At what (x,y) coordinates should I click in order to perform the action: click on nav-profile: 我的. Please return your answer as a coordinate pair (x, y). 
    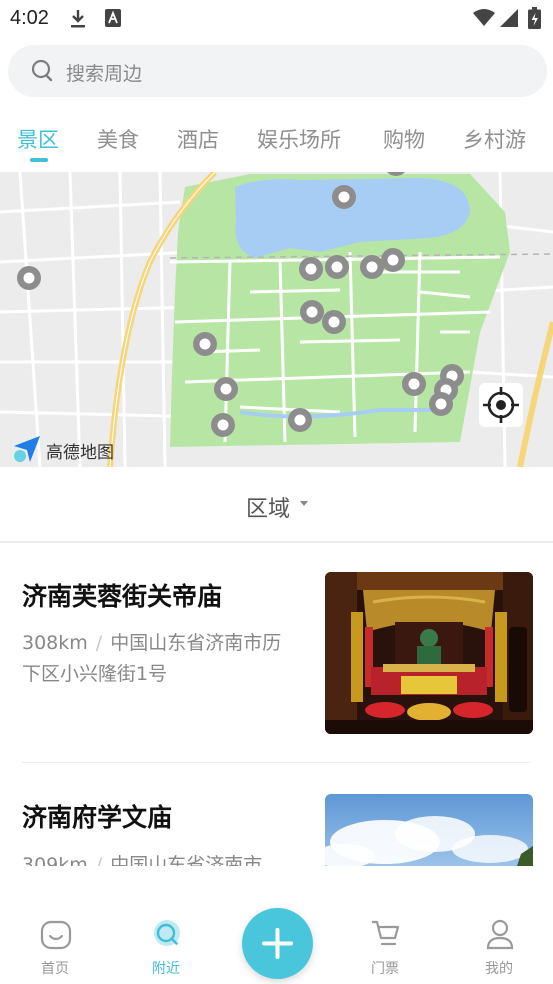
    Looking at the image, I should click on (499, 925).